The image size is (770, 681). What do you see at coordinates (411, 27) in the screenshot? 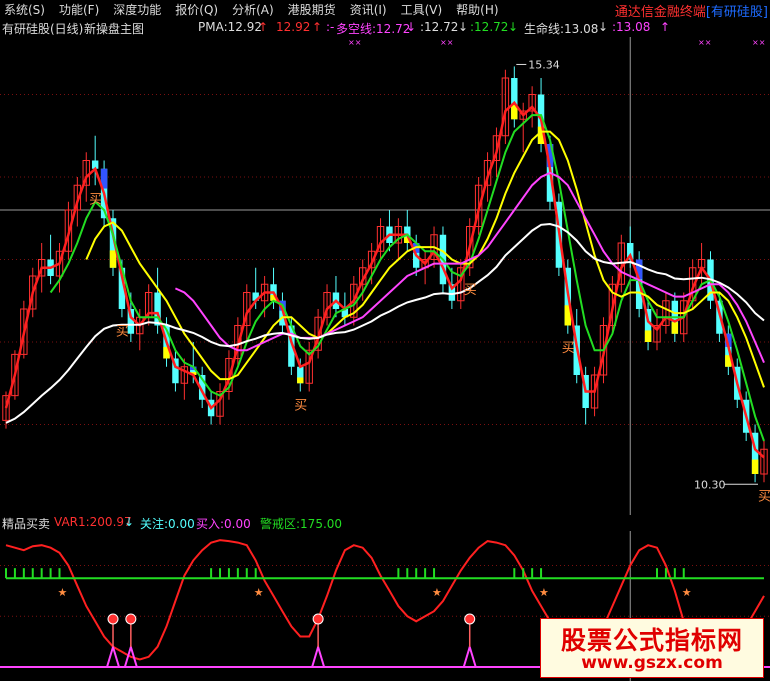
I see `longshort-arrow: ↓` at bounding box center [411, 27].